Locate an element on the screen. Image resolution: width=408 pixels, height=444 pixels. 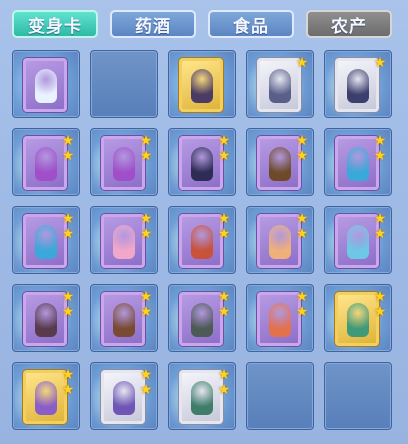
tab-transform-card: 变身卡 is located at coordinates (55, 24).